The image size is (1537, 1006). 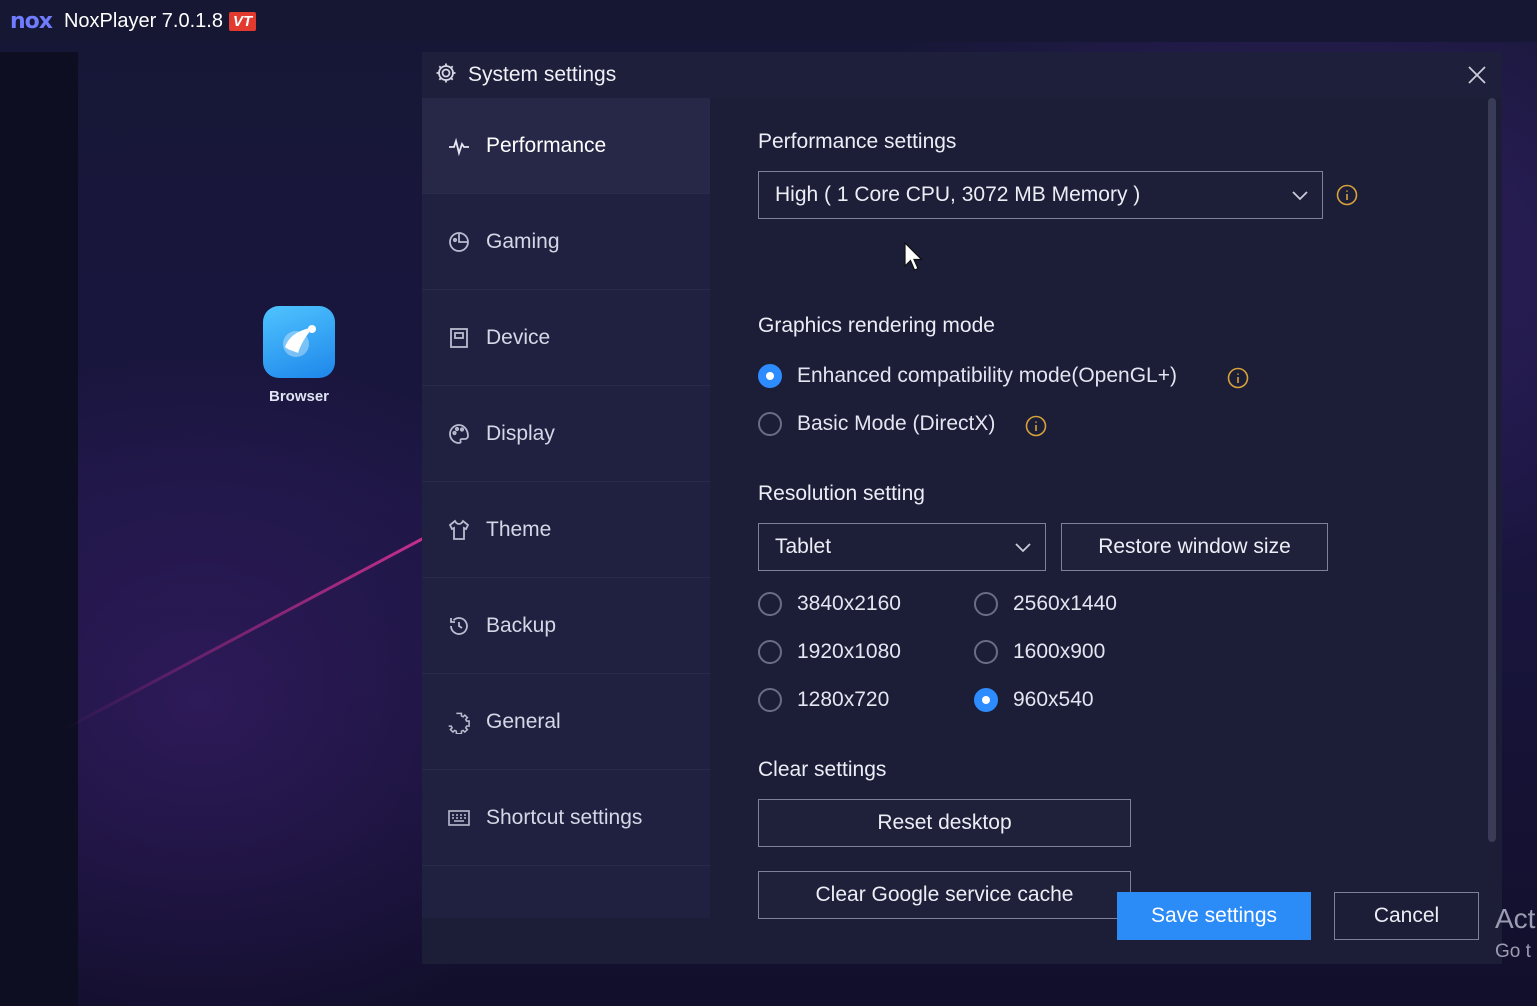 What do you see at coordinates (520, 433) in the screenshot?
I see `sidebar-item-label: Display` at bounding box center [520, 433].